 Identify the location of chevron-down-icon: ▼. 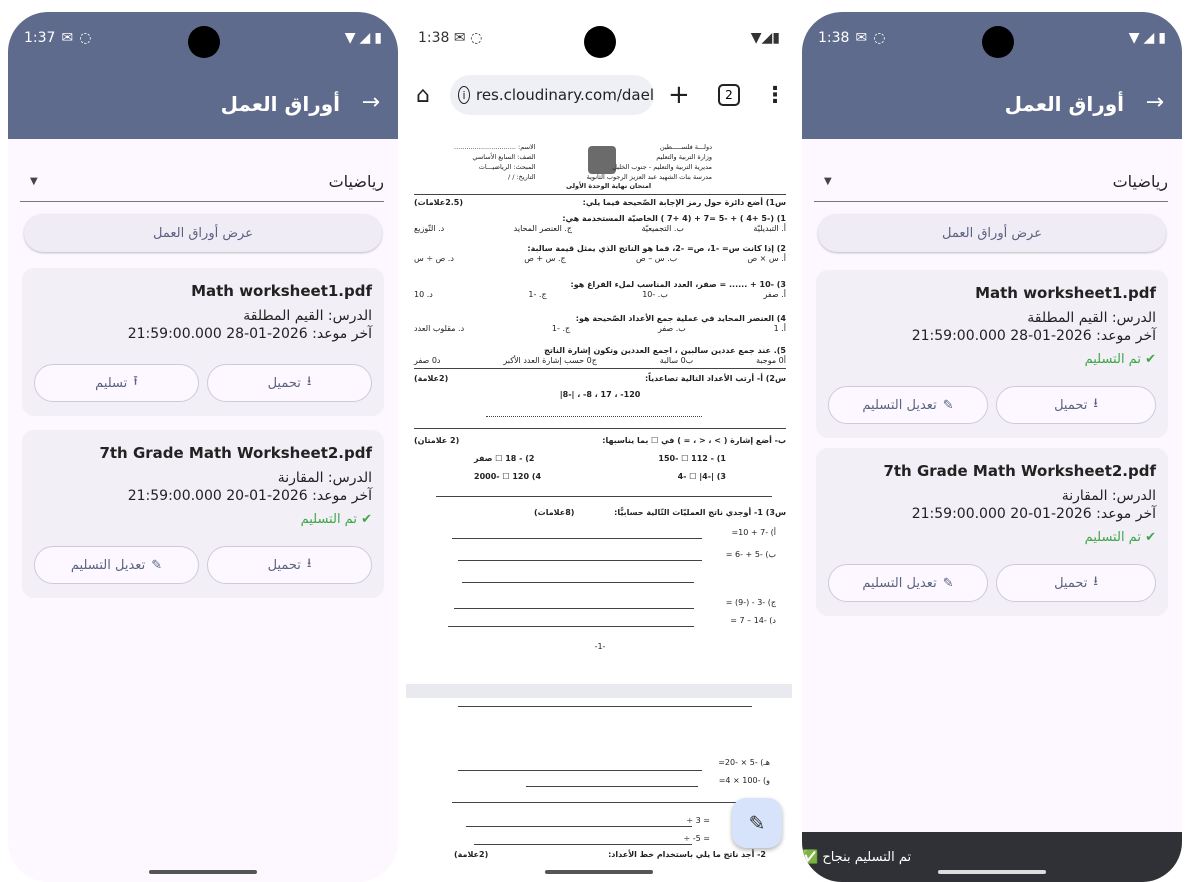
(34, 181).